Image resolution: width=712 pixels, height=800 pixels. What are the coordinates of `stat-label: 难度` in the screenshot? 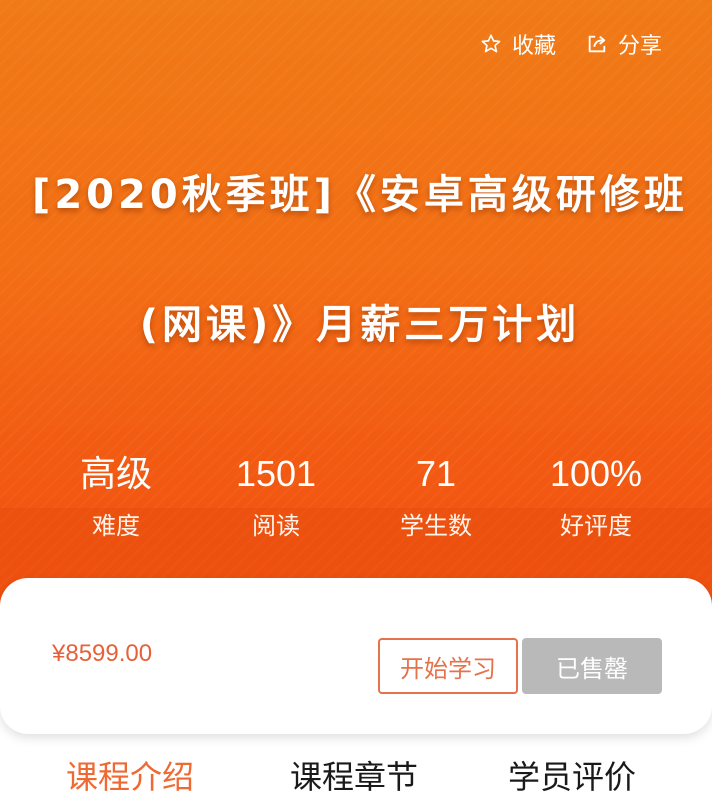 It's located at (116, 526).